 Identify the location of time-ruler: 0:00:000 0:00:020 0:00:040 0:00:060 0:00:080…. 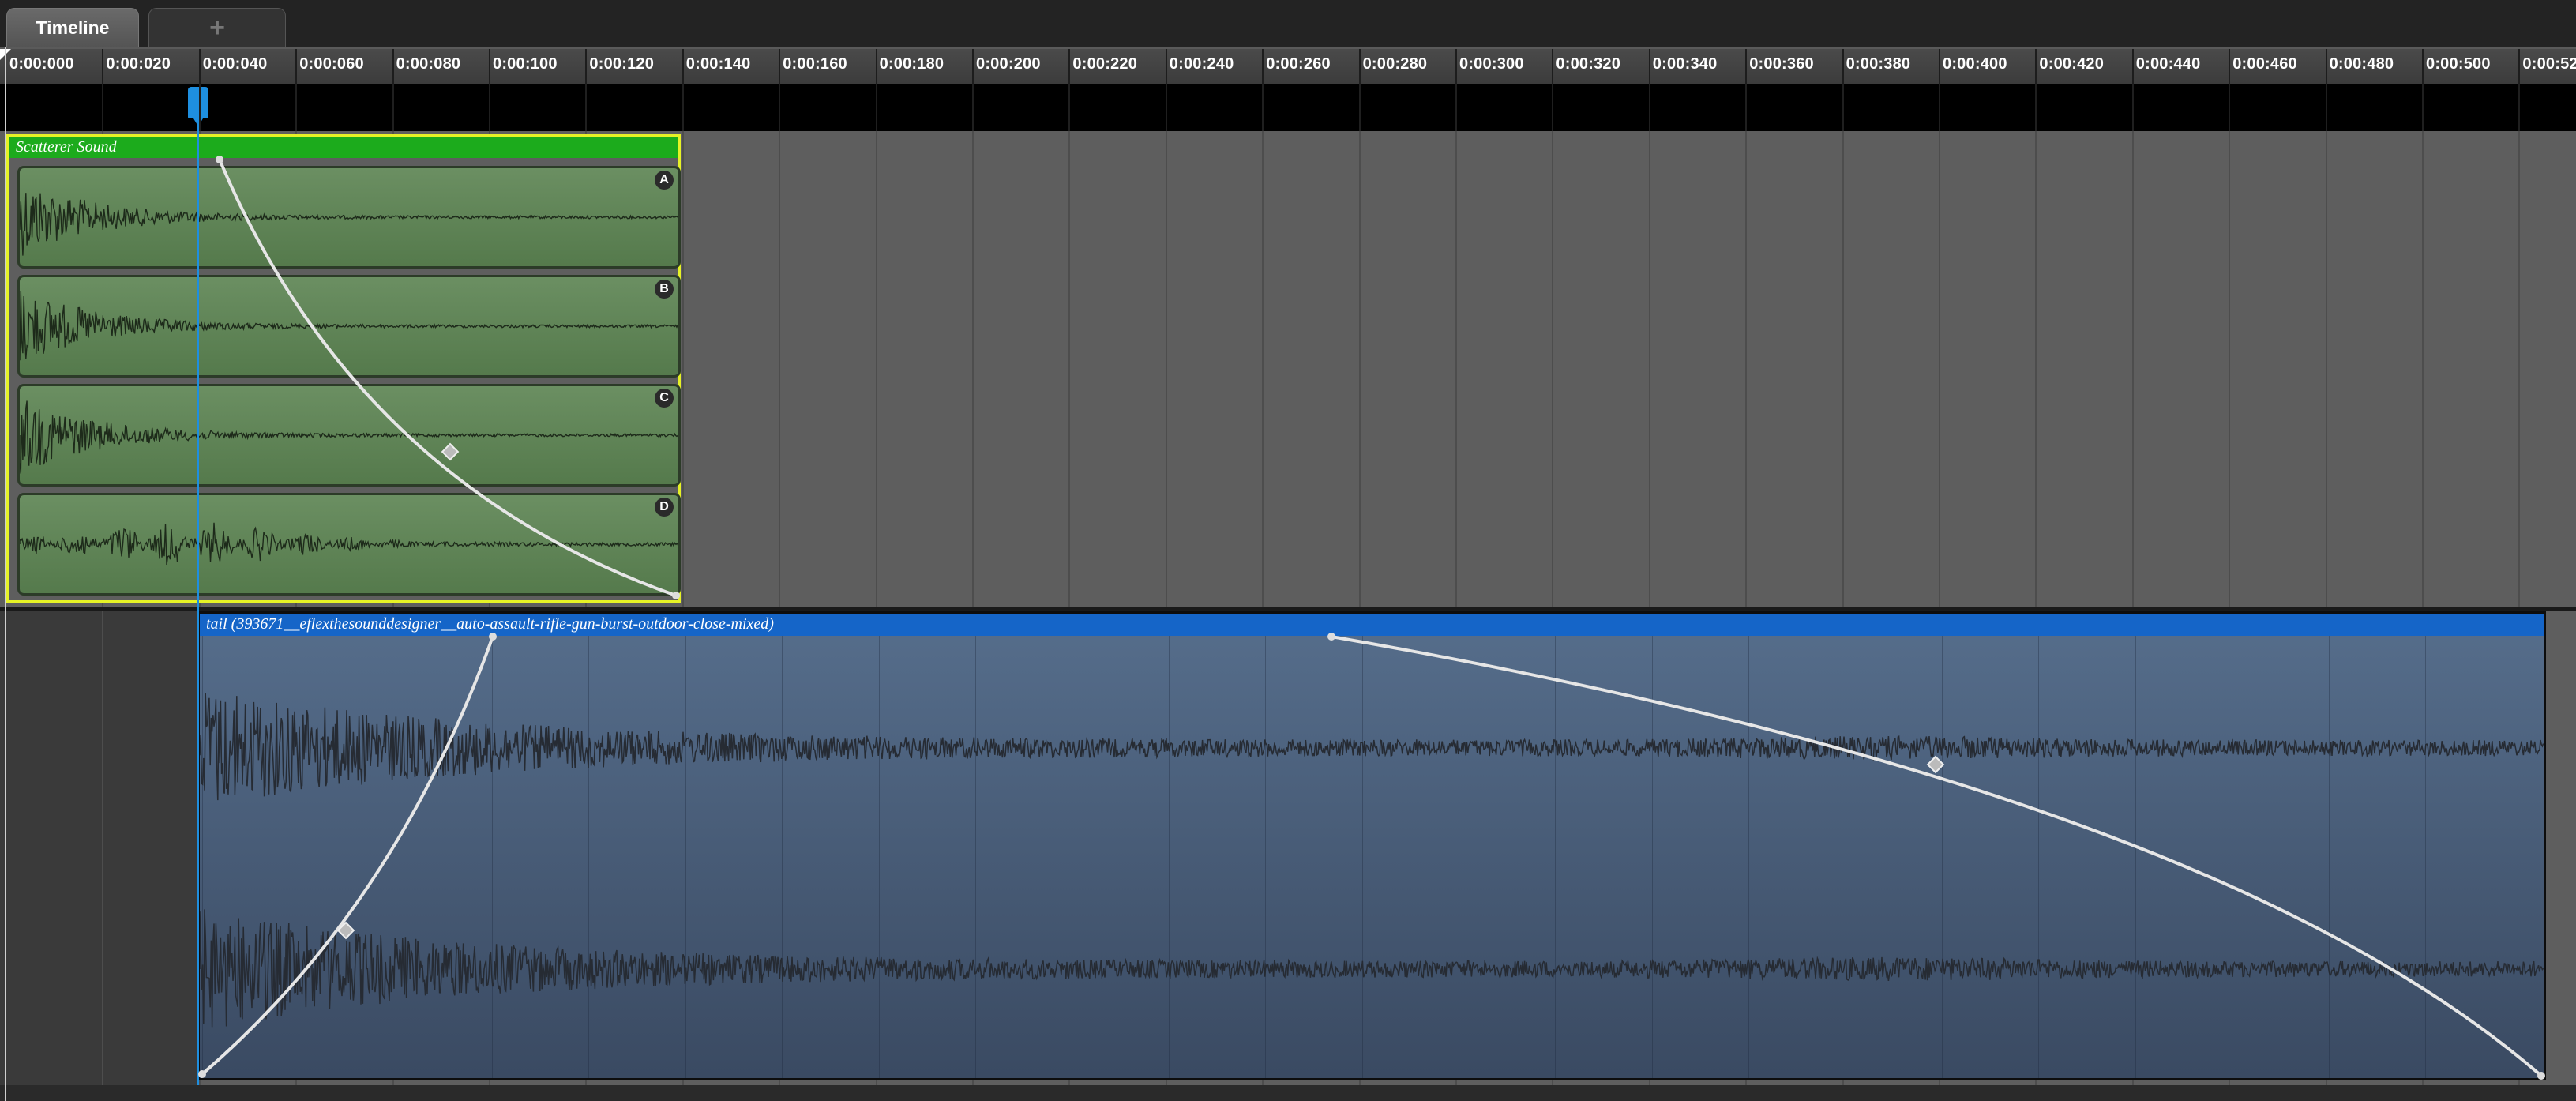
(1288, 65).